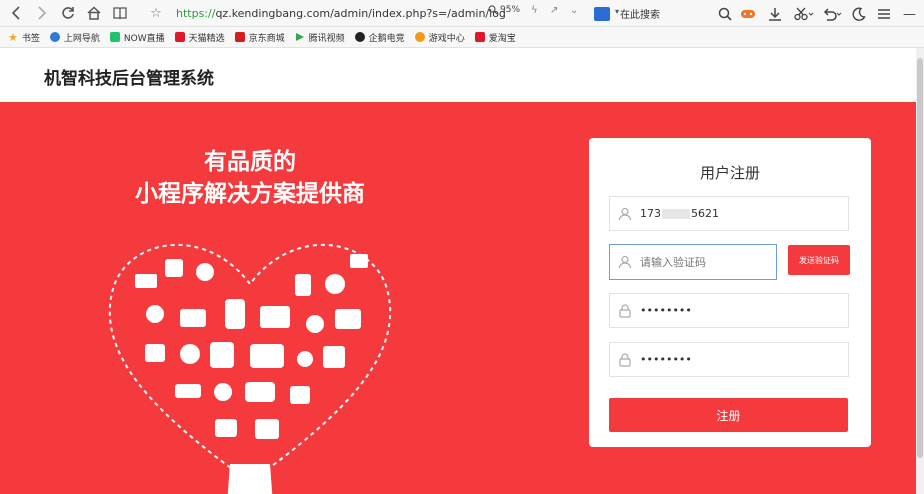 This screenshot has height=494, width=924. I want to click on undo-icon, so click(832, 14).